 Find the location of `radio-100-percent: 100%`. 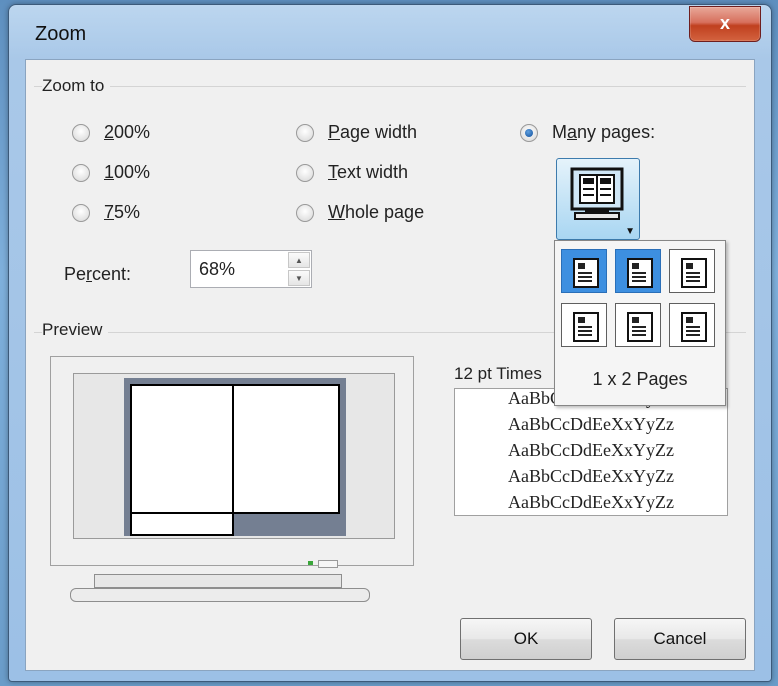

radio-100-percent: 100% is located at coordinates (111, 172).